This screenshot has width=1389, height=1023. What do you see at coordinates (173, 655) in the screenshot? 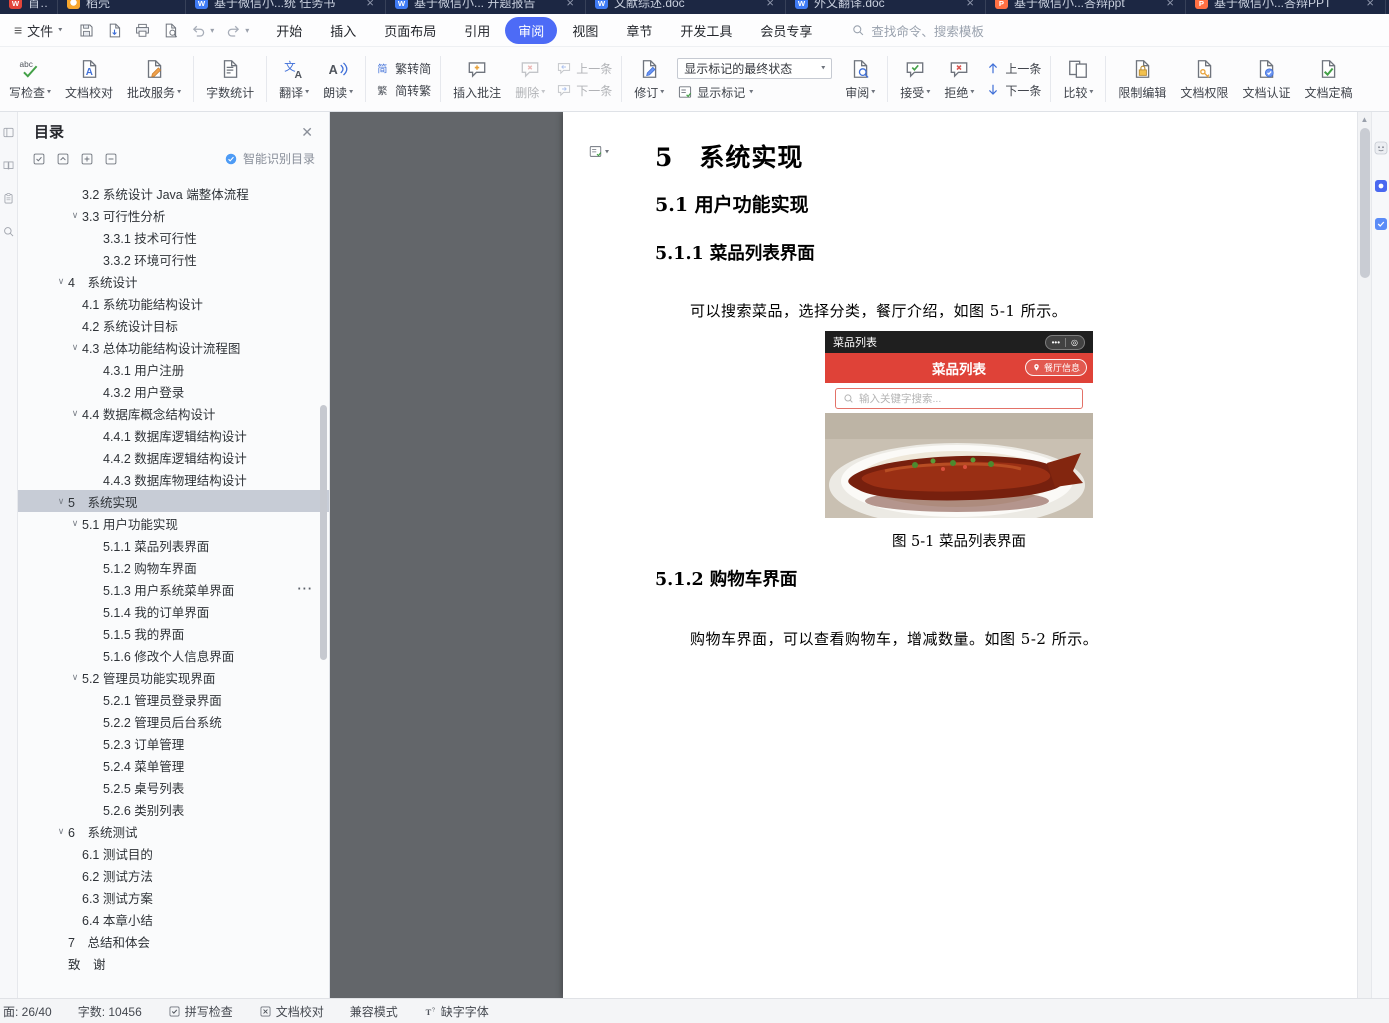
I see `toc-item: 5.1.6 修改个人信息界面` at bounding box center [173, 655].